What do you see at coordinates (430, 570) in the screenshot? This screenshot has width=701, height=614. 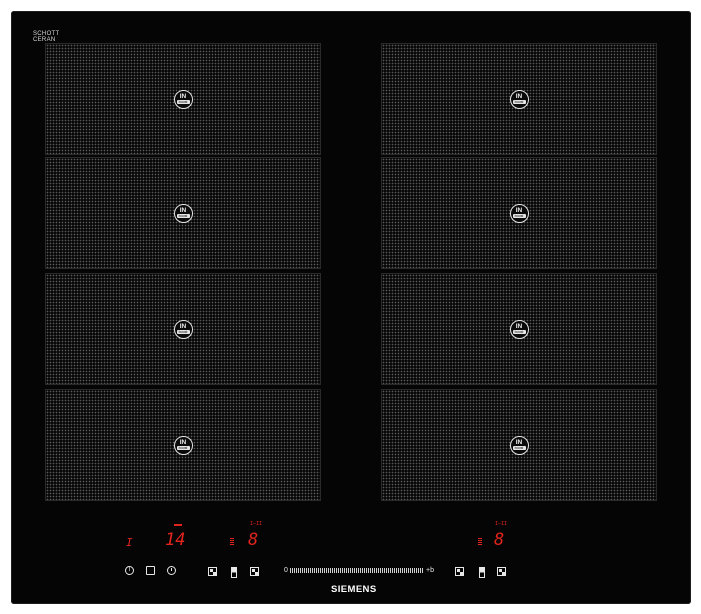 I see `slider-max-label: +b` at bounding box center [430, 570].